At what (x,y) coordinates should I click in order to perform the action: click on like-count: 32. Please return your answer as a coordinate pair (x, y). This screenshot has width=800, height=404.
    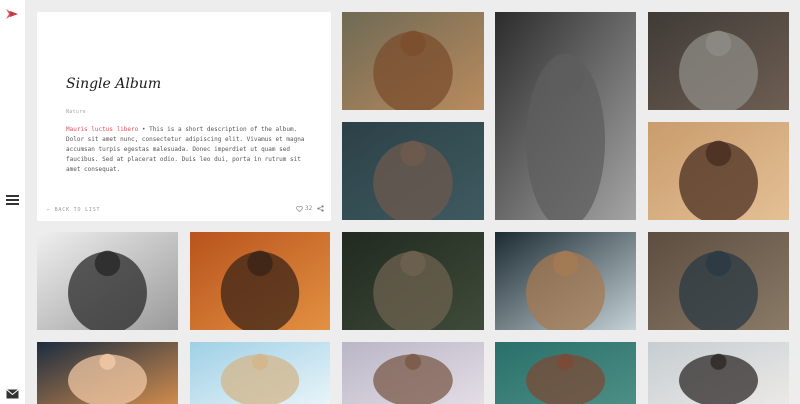
    Looking at the image, I should click on (309, 208).